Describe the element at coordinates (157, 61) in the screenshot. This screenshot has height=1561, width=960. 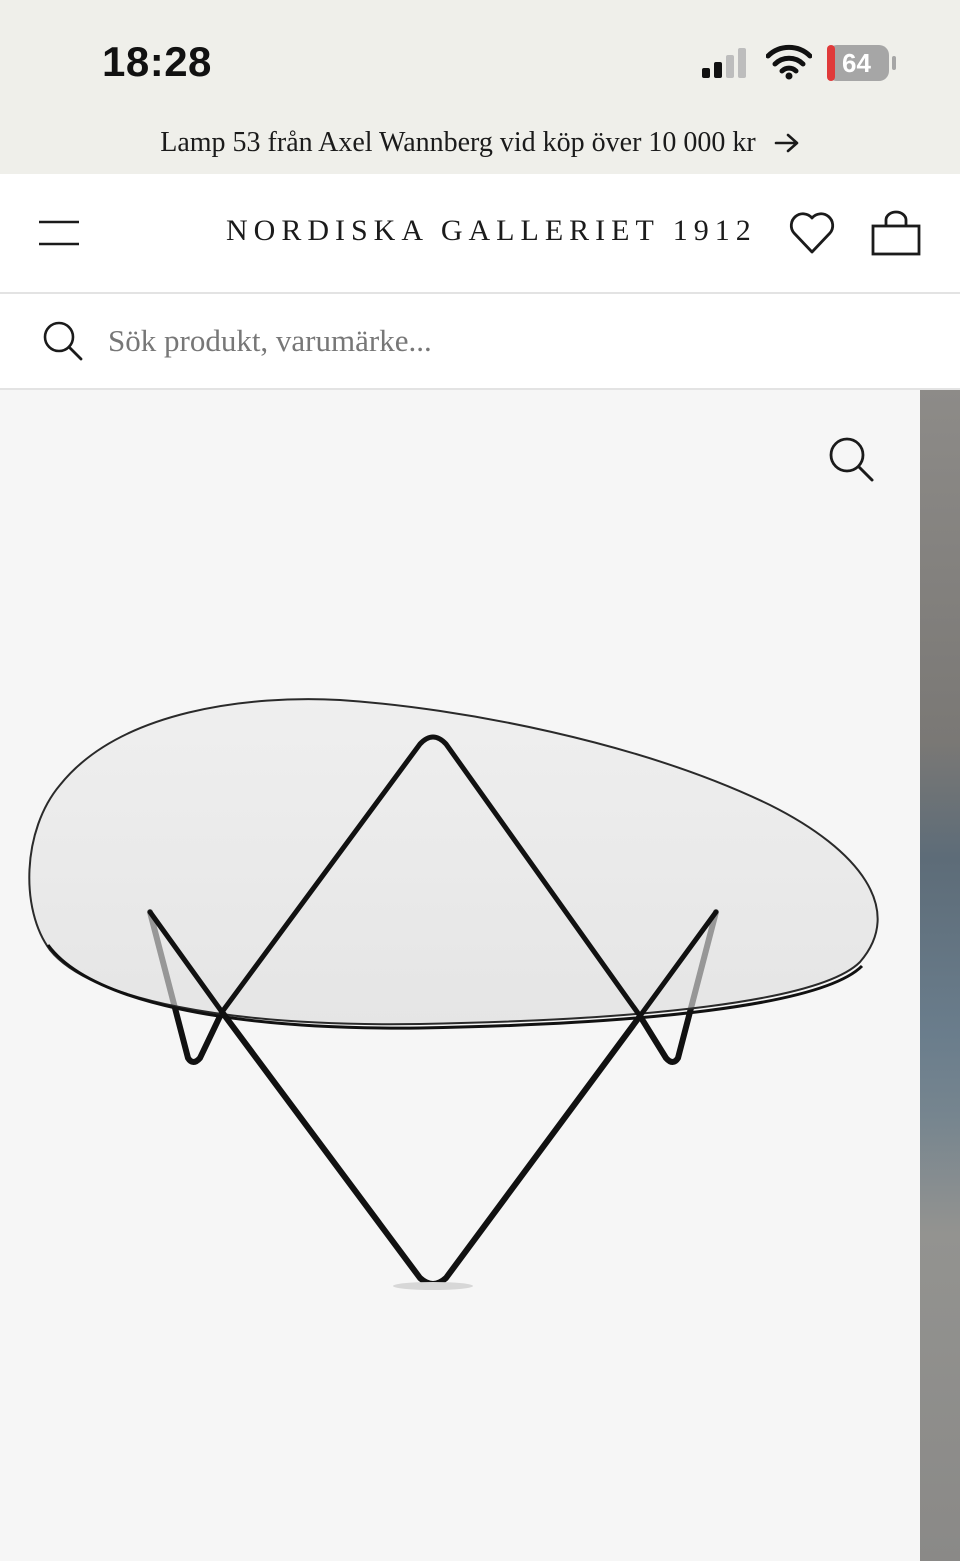
I see `status-time: 18:28` at that location.